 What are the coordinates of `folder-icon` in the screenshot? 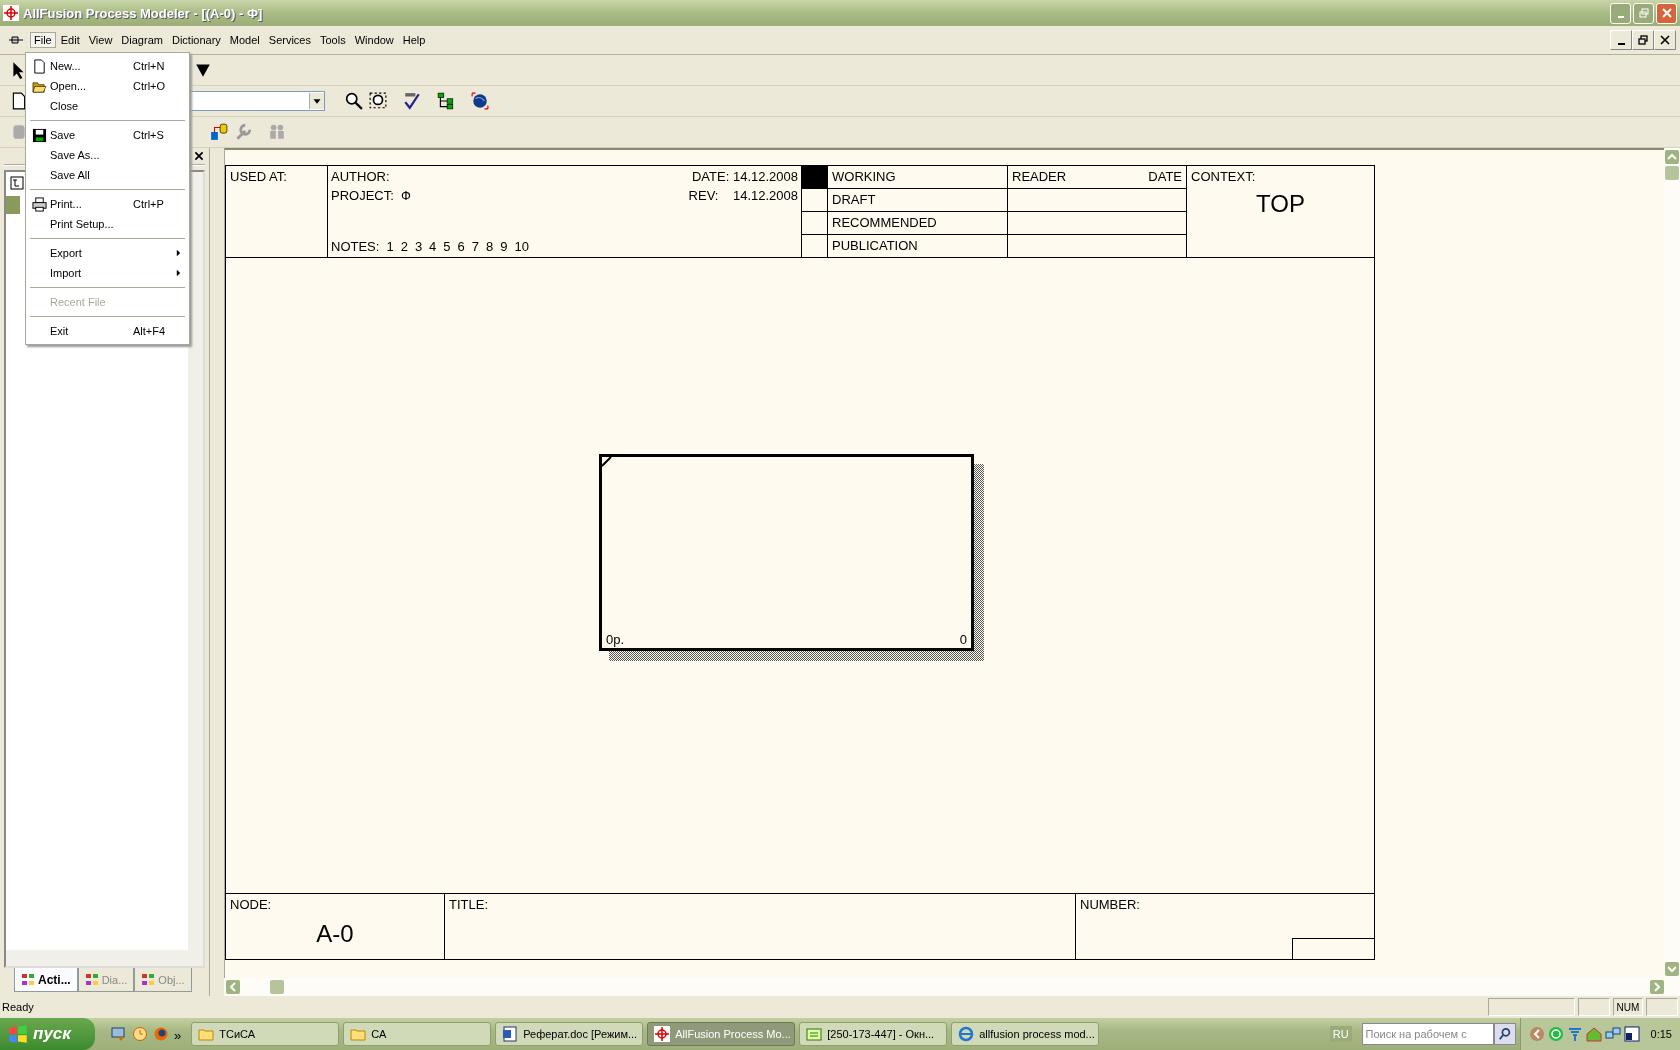 It's located at (206, 1034).